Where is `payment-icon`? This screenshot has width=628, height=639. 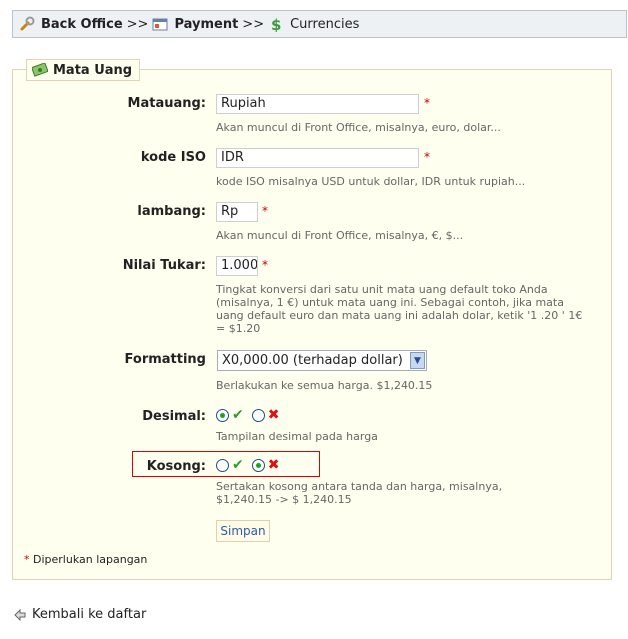
payment-icon is located at coordinates (160, 24).